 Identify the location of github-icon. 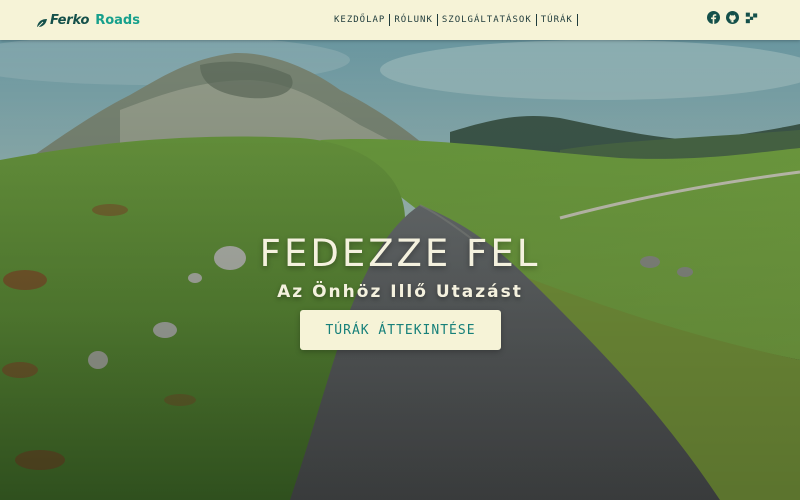
(732, 17).